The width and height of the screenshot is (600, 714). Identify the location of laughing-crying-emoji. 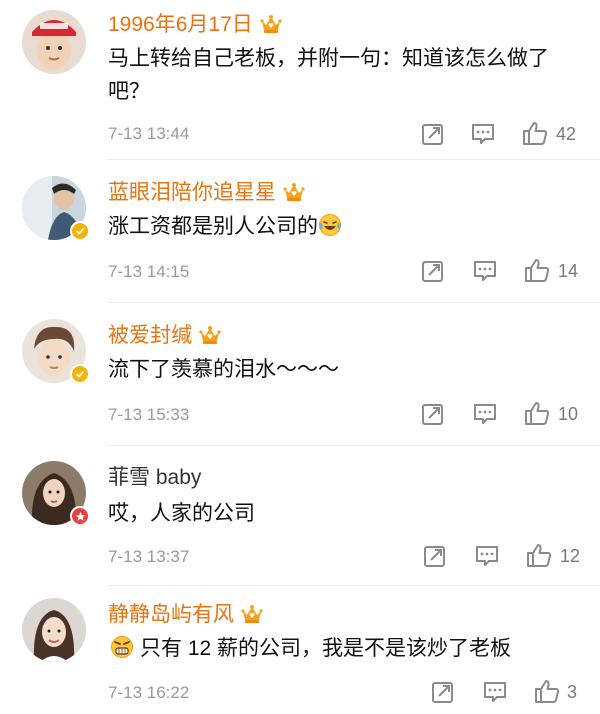
(330, 225).